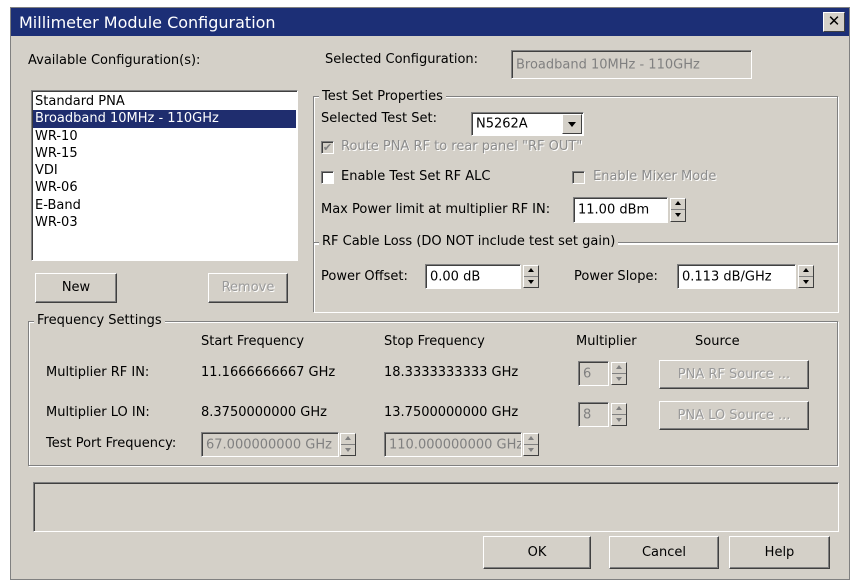 This screenshot has height=582, width=858. What do you see at coordinates (572, 124) in the screenshot?
I see `chevron-down-icon` at bounding box center [572, 124].